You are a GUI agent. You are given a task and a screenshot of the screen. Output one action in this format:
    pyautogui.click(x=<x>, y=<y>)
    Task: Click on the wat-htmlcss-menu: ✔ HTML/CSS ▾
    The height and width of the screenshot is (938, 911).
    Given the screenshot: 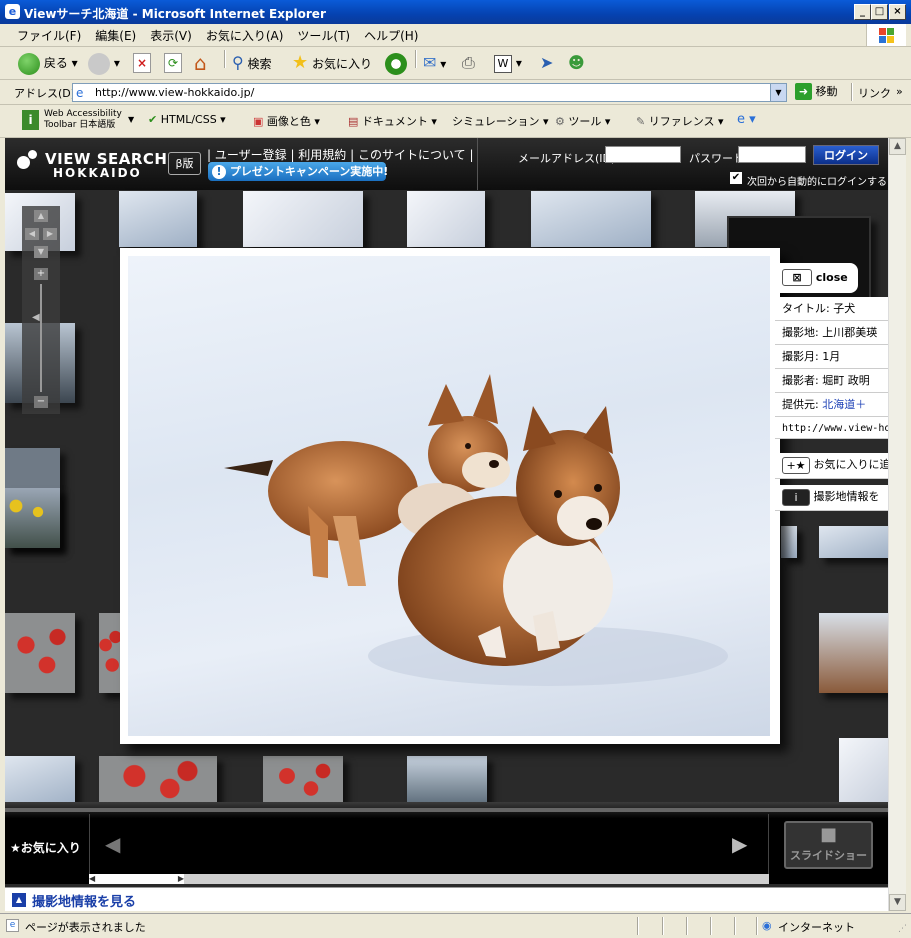 What is the action you would take?
    pyautogui.click(x=187, y=119)
    